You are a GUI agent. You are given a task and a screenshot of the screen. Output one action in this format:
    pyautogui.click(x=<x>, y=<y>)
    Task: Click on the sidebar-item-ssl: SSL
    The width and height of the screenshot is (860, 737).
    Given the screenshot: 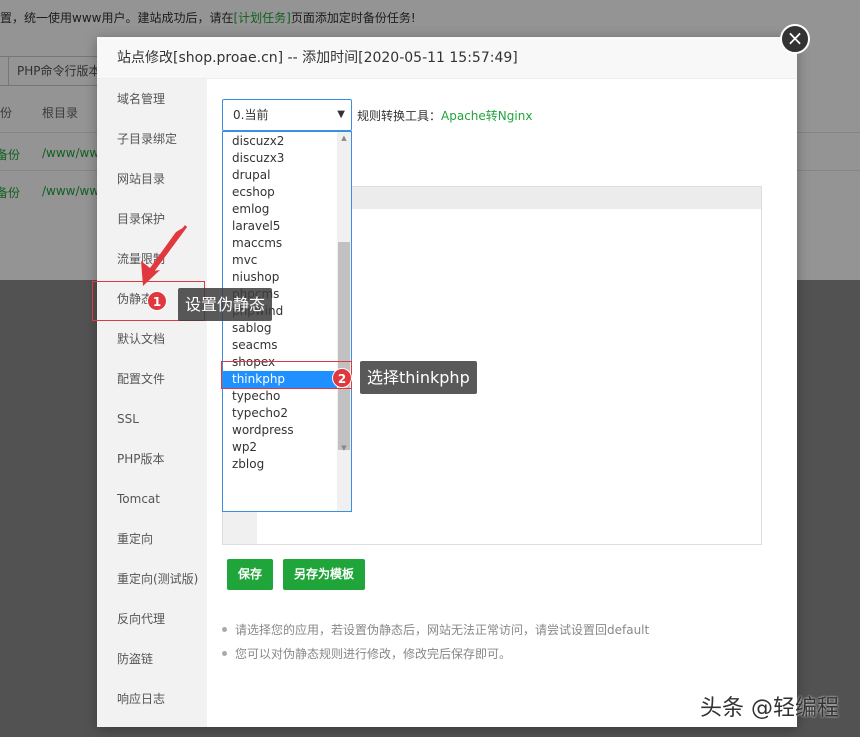 What is the action you would take?
    pyautogui.click(x=128, y=419)
    